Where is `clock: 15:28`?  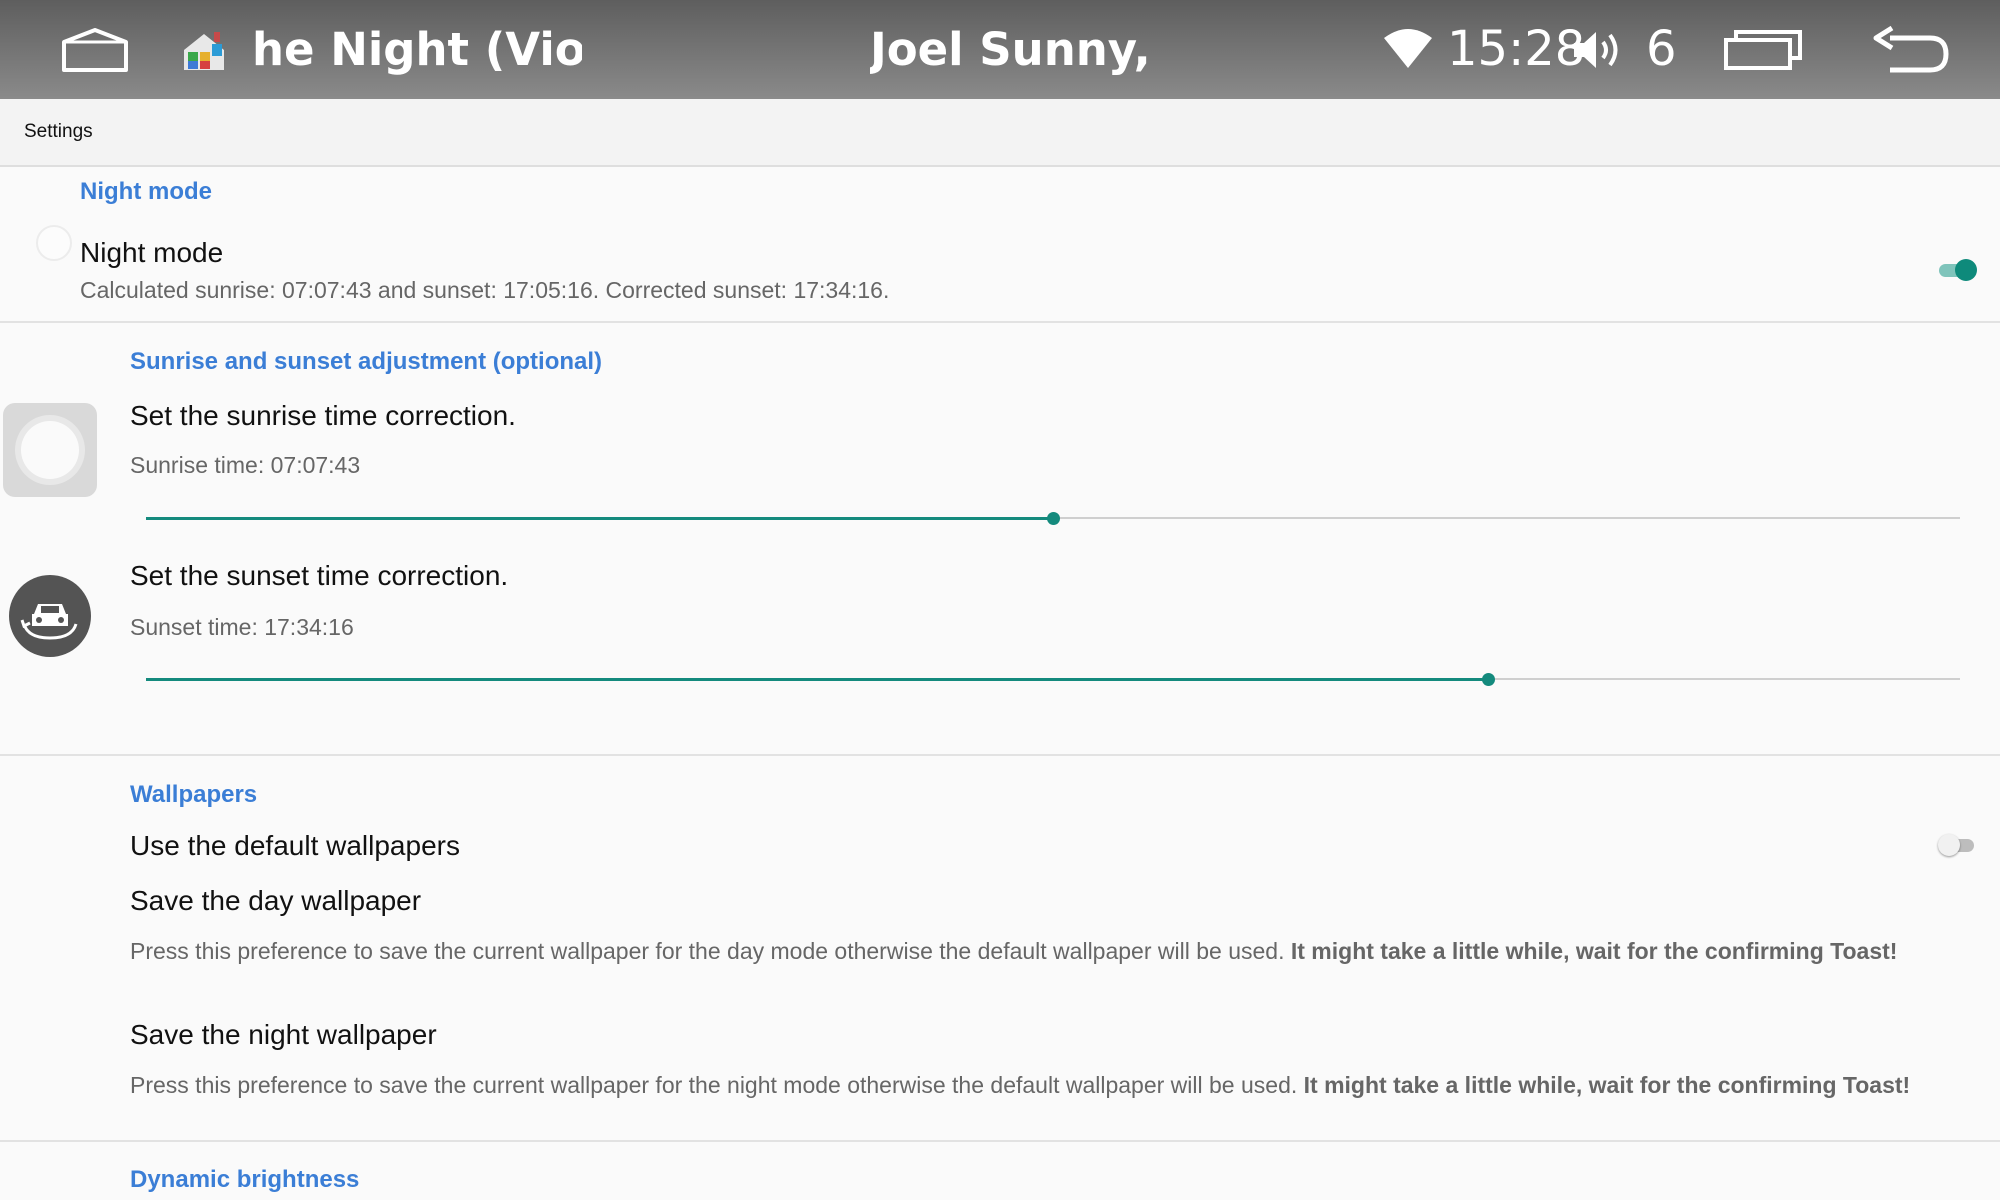
clock: 15:28 is located at coordinates (1516, 49).